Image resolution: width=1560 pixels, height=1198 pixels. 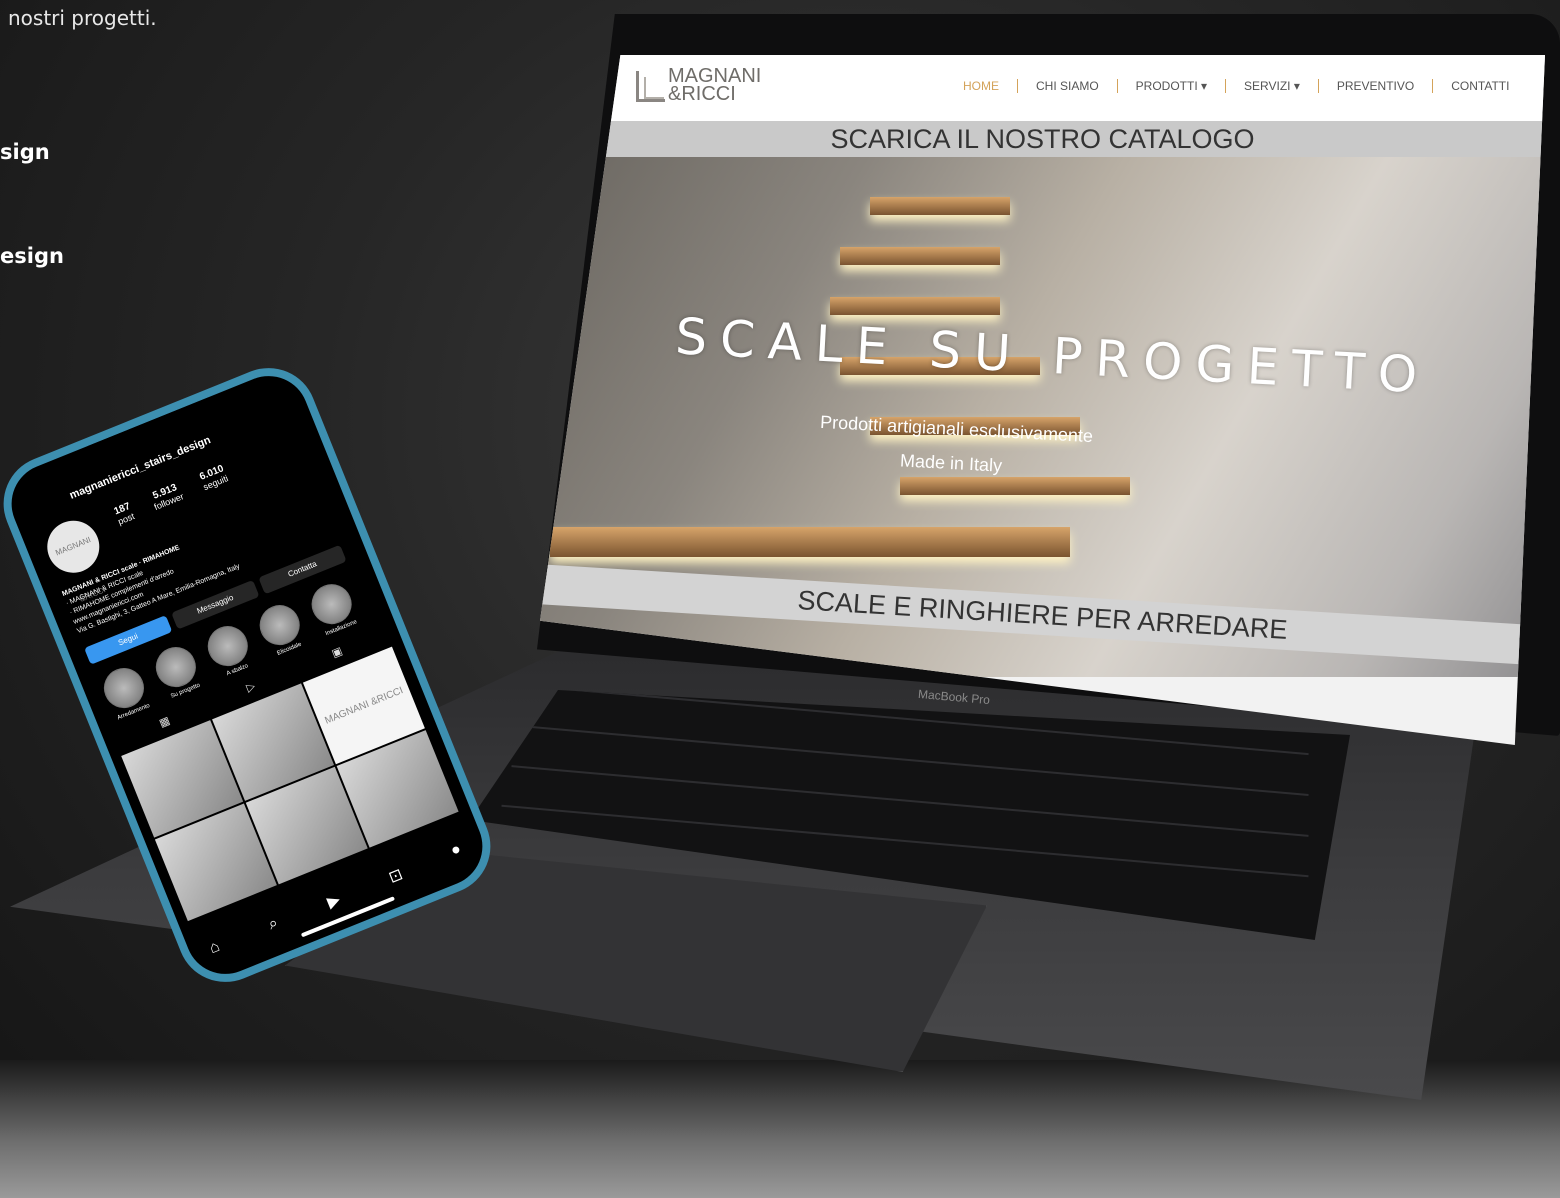 I want to click on menu-preventivo: PREVENTIVO, so click(x=1376, y=86).